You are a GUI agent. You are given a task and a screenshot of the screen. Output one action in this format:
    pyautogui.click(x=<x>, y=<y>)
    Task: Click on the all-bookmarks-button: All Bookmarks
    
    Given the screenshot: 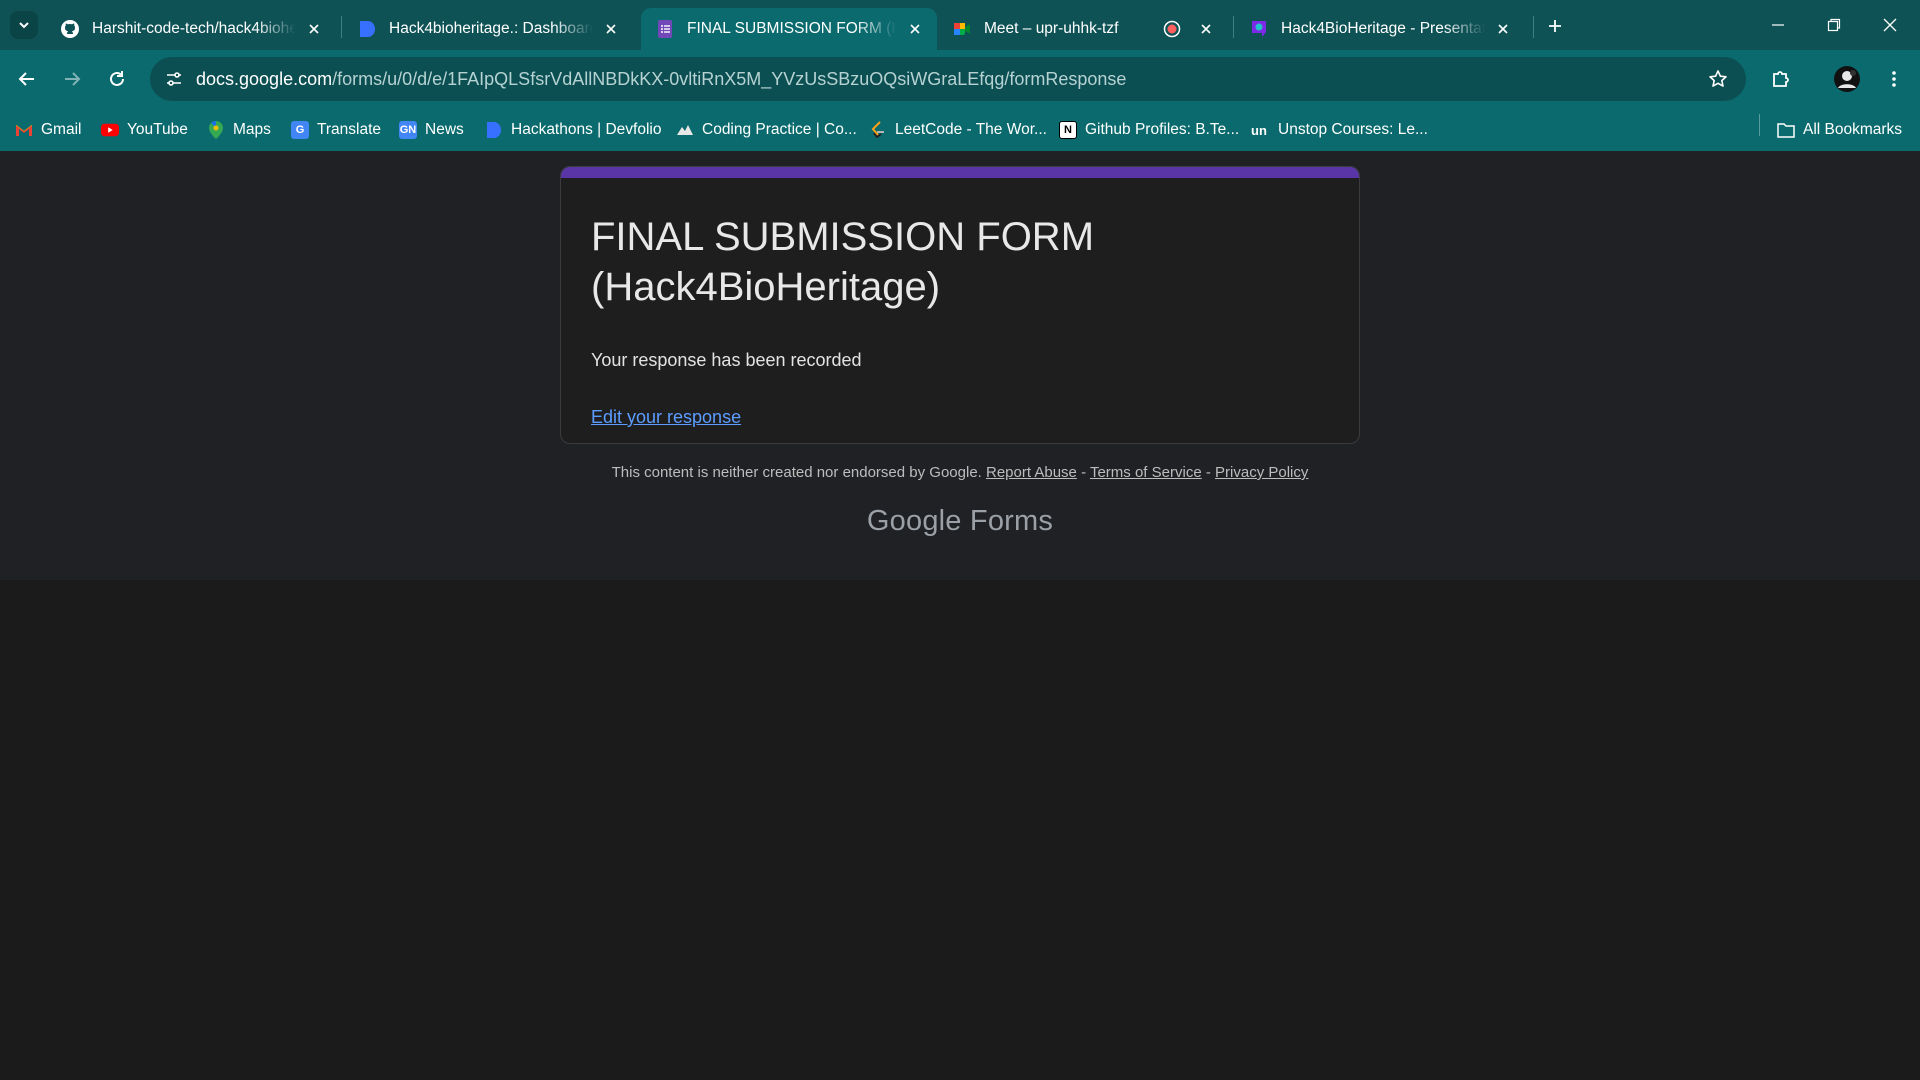 What is the action you would take?
    pyautogui.click(x=1839, y=130)
    